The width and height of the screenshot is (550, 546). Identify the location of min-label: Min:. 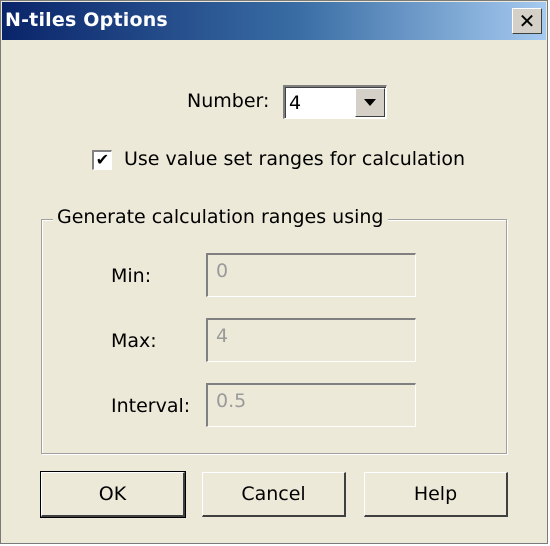
(131, 276).